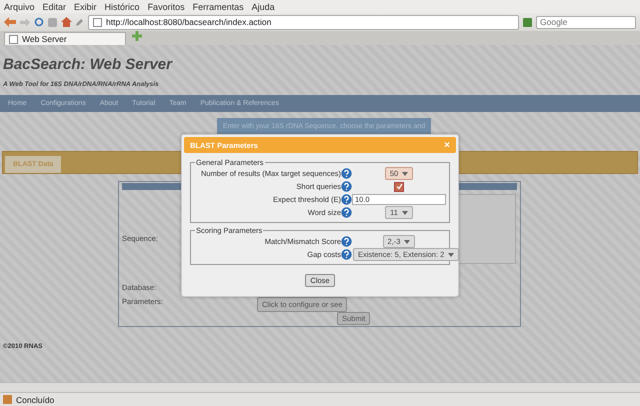  I want to click on status-text: Concluído, so click(35, 399).